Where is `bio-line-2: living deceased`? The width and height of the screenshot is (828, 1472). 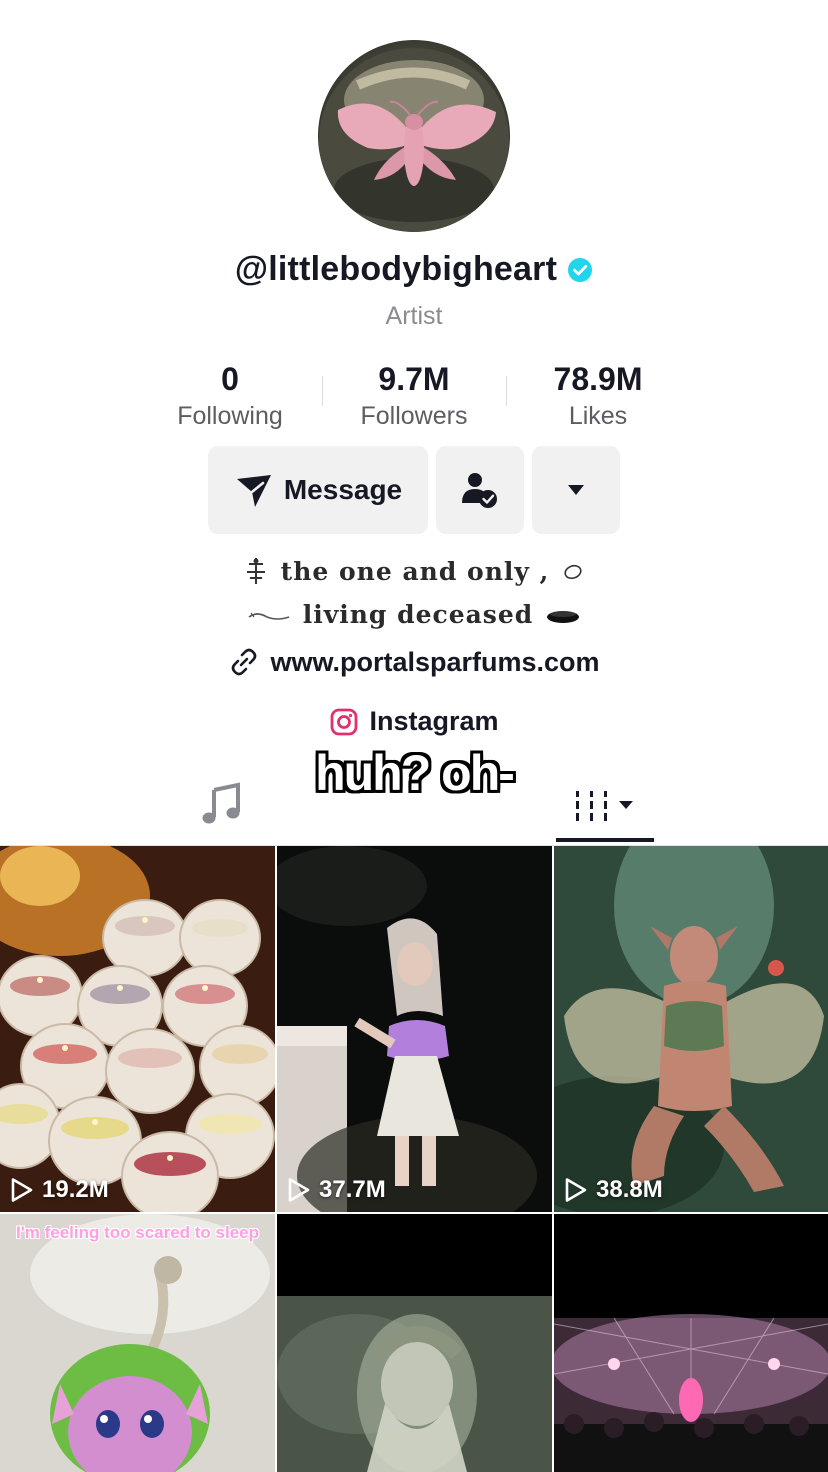
bio-line-2: living deceased is located at coordinates (414, 614).